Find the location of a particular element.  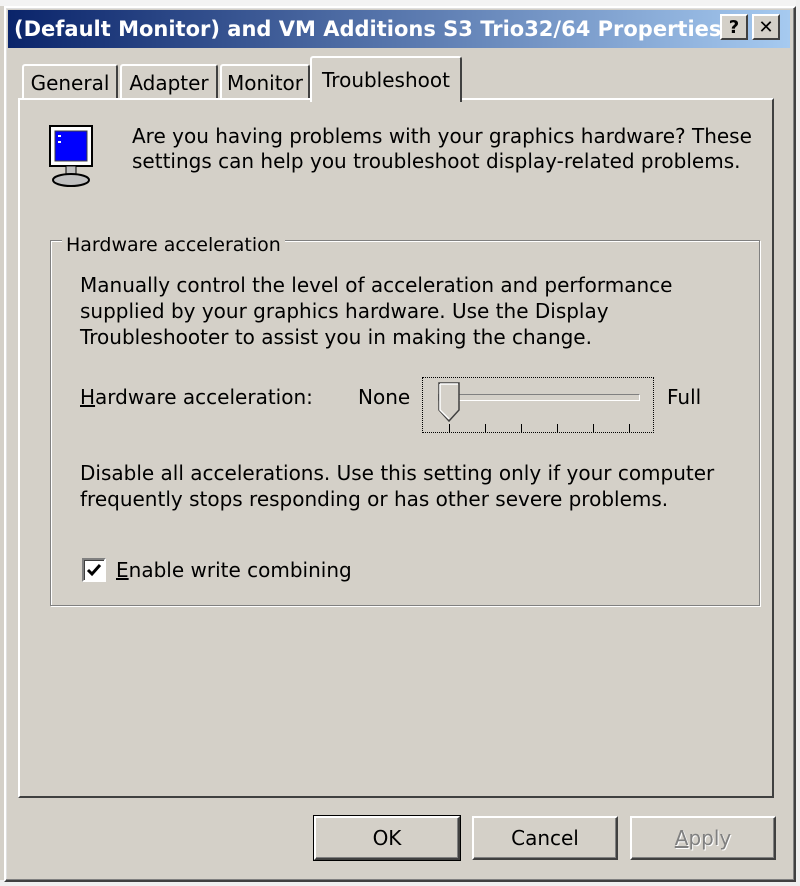

tab-general: General is located at coordinates (70, 82).